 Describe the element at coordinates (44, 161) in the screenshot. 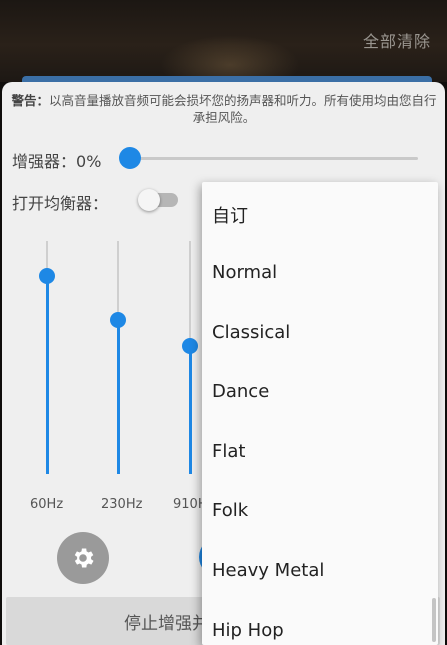

I see `booster-label: 增强器：` at that location.